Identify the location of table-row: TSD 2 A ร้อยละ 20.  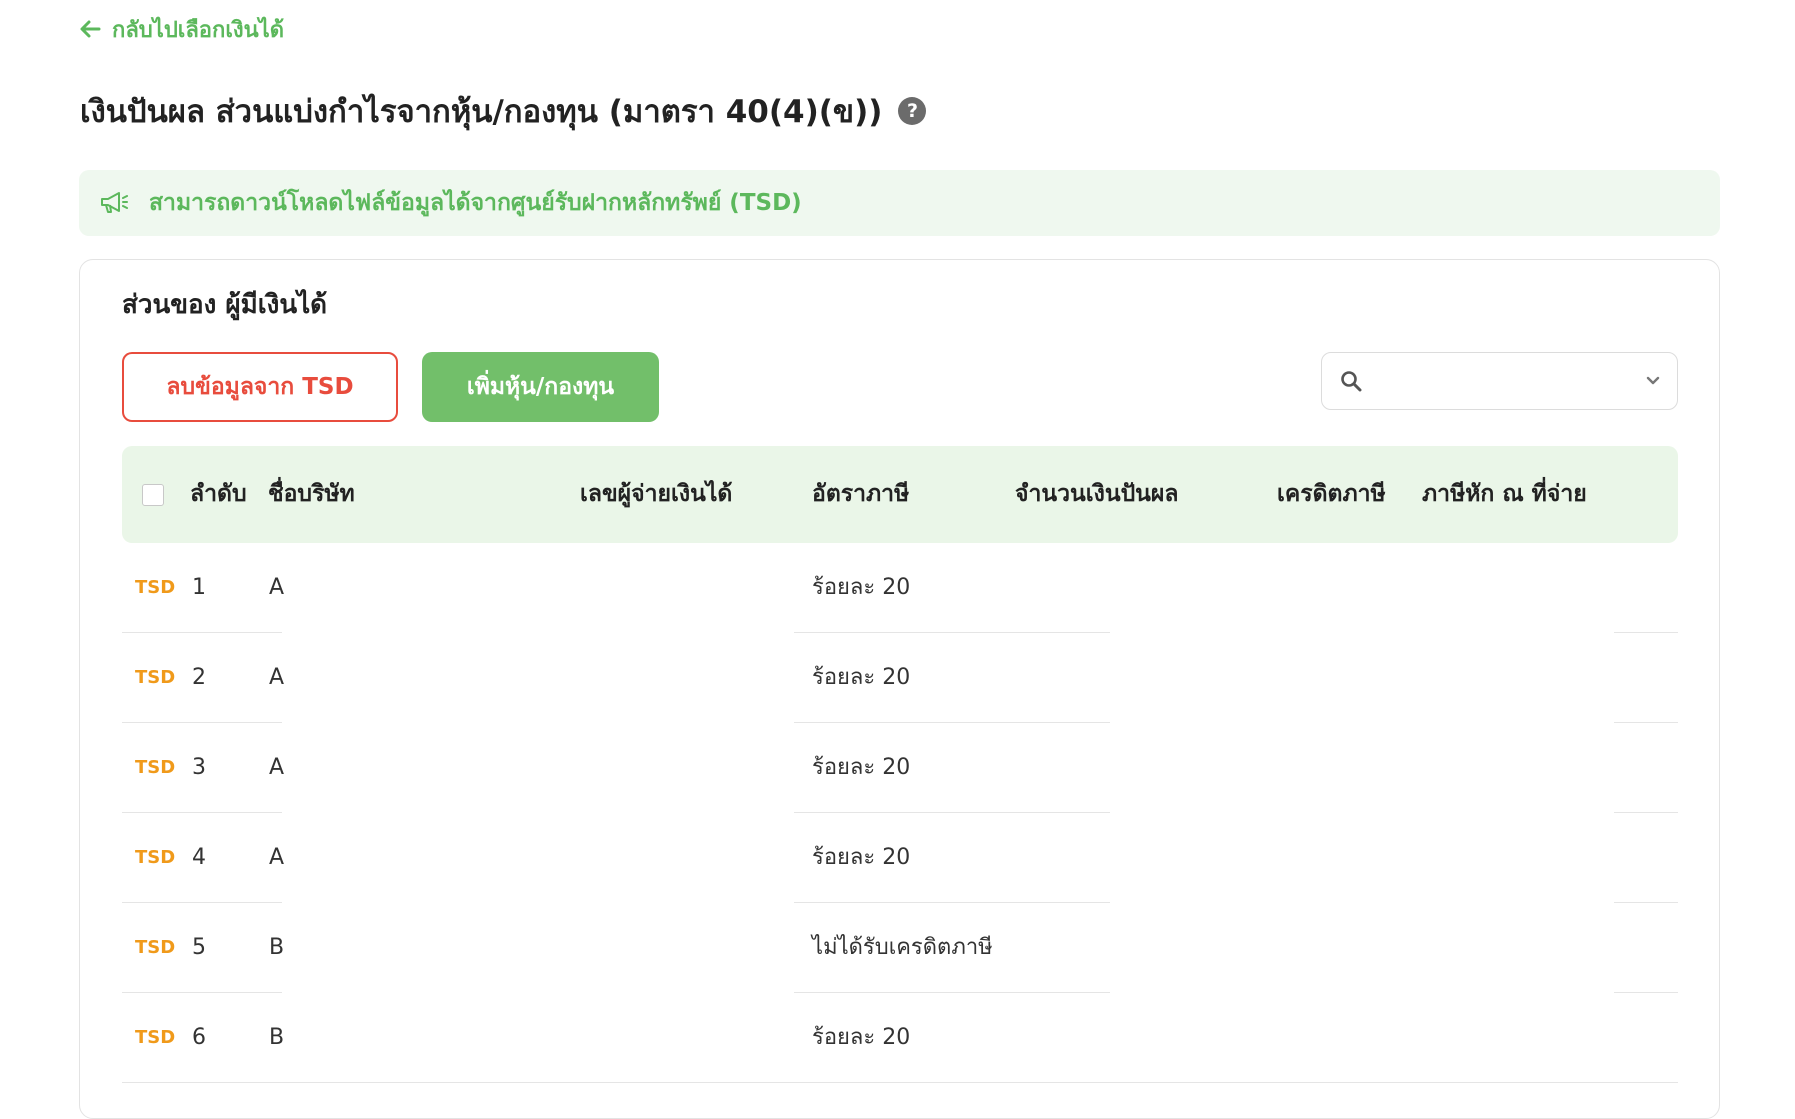
(900, 678).